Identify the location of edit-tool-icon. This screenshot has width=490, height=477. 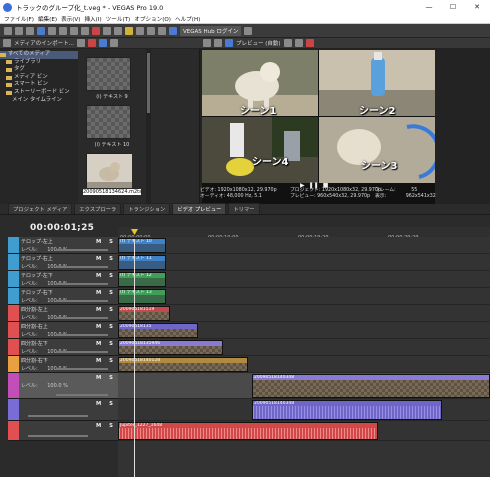
(140, 30).